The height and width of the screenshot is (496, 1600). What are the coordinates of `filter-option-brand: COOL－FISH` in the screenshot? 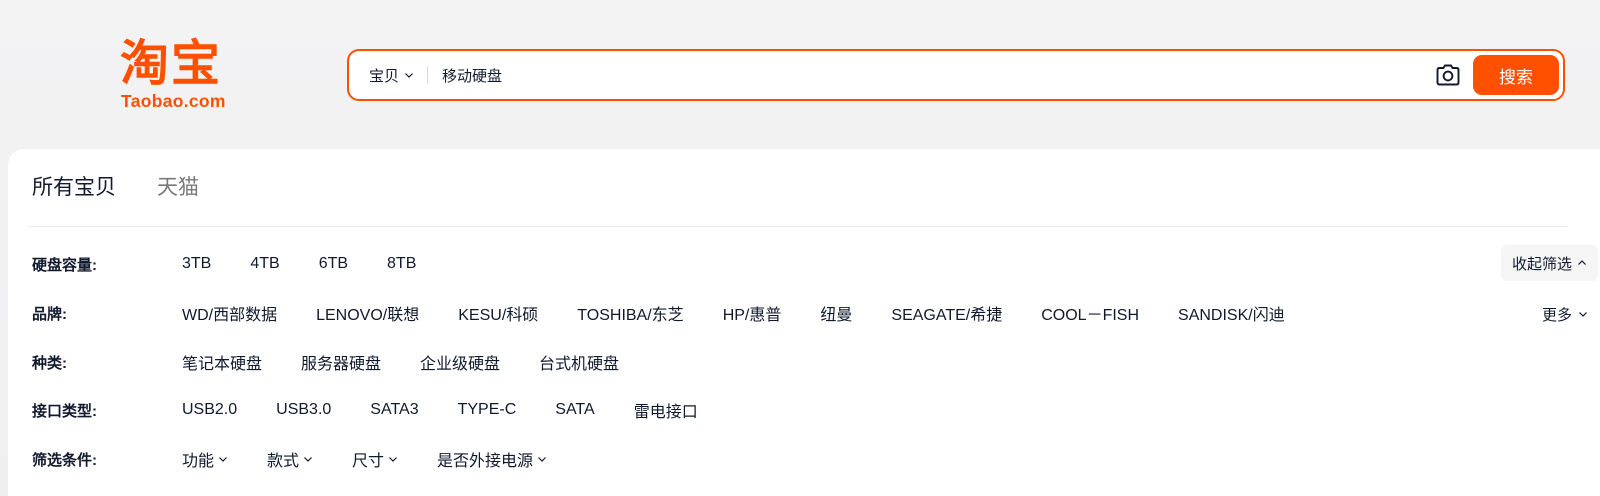 It's located at (1090, 313).